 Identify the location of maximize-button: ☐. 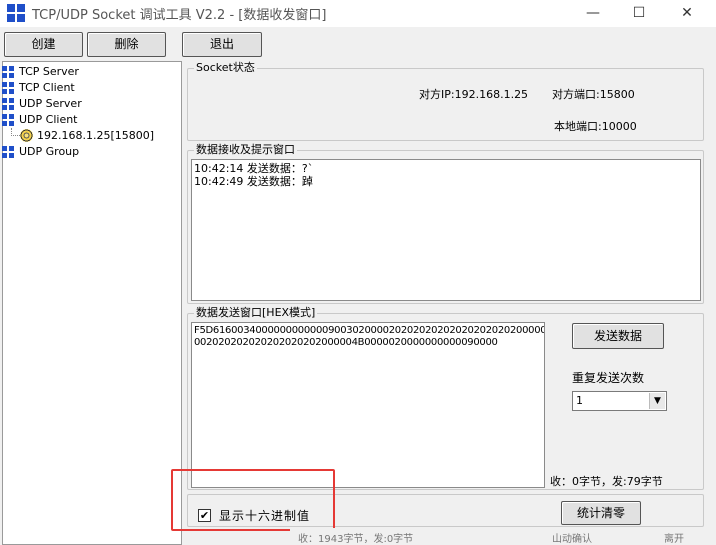
(639, 13).